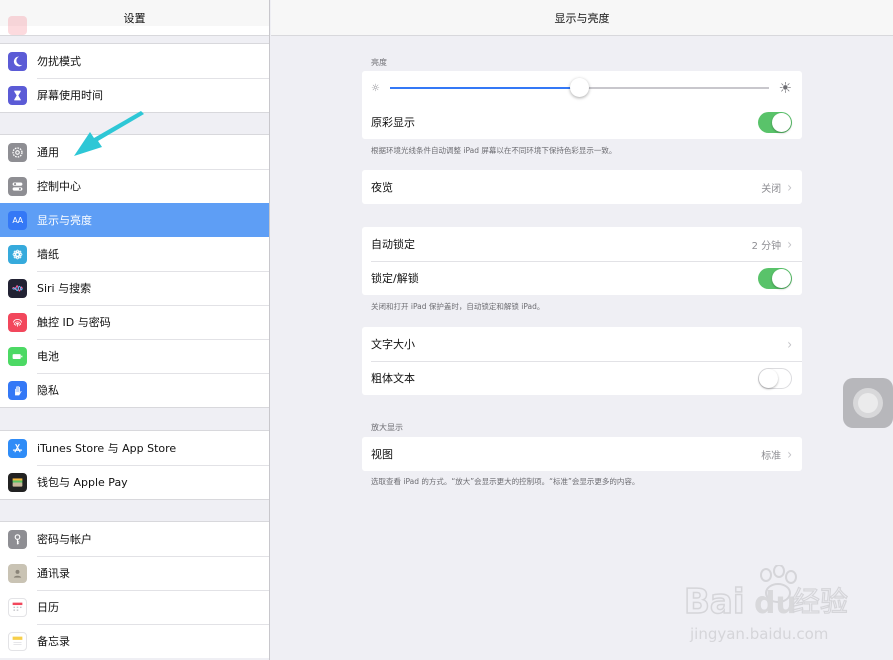 The width and height of the screenshot is (893, 660). Describe the element at coordinates (766, 246) in the screenshot. I see `auto-lock-value: 2 分钟` at that location.